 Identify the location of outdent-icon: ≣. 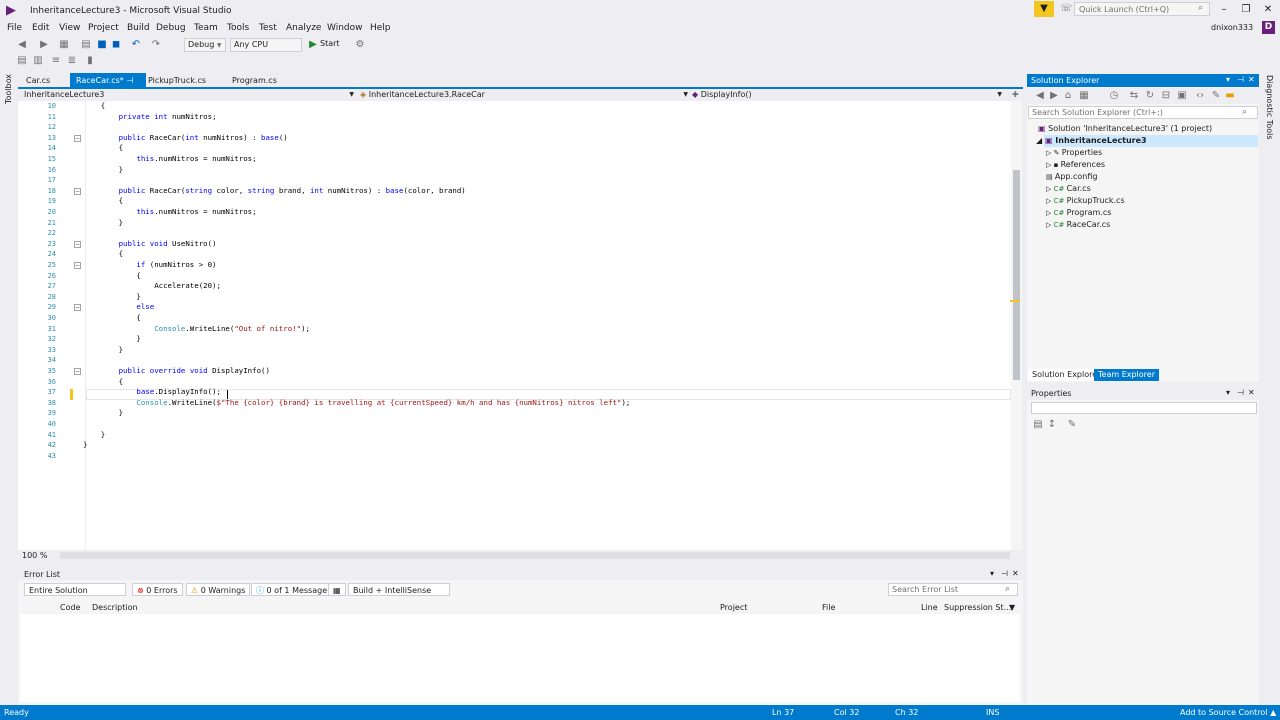
(72, 61).